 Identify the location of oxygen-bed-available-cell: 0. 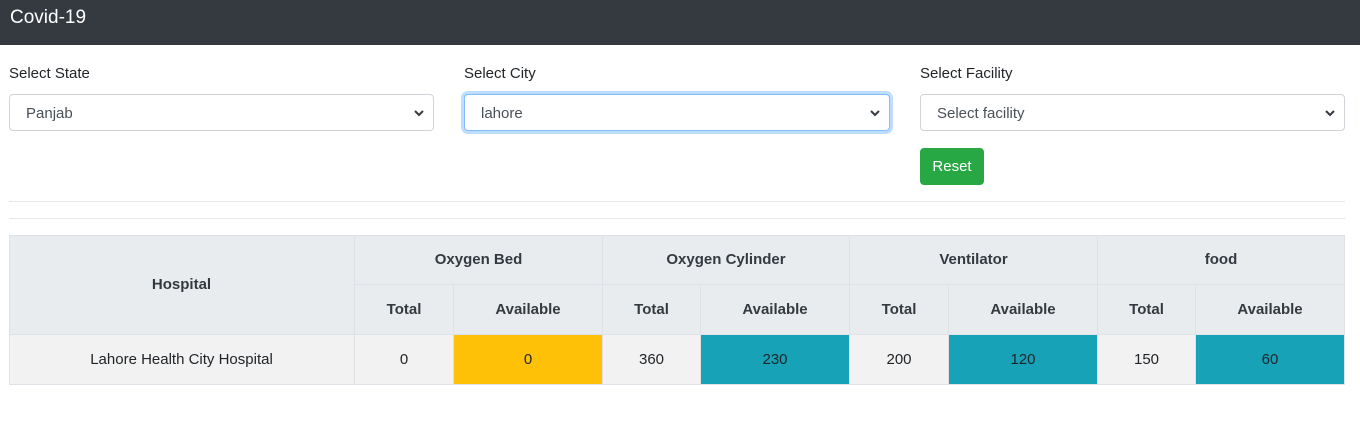
(528, 360).